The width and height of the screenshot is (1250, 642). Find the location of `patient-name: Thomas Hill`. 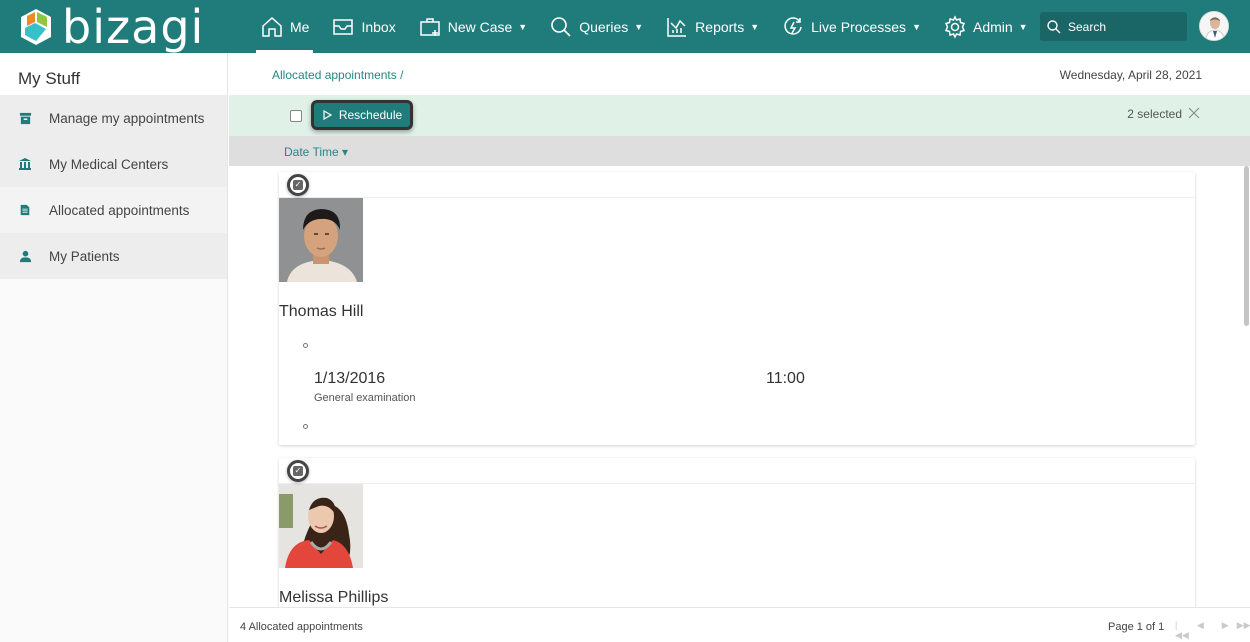

patient-name: Thomas Hill is located at coordinates (321, 311).